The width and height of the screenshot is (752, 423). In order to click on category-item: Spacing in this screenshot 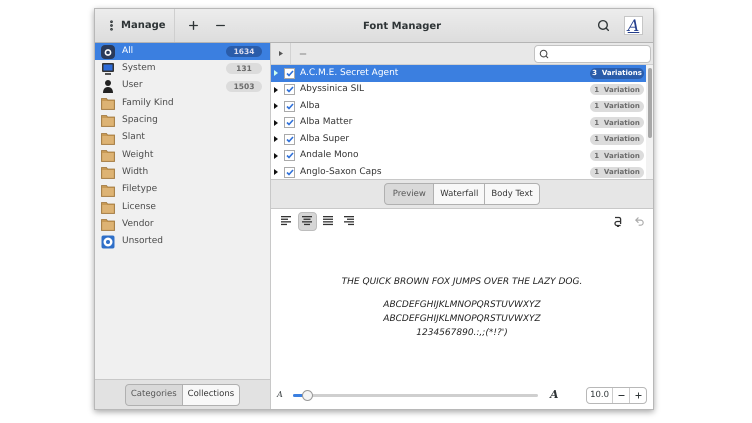, I will do `click(182, 121)`.